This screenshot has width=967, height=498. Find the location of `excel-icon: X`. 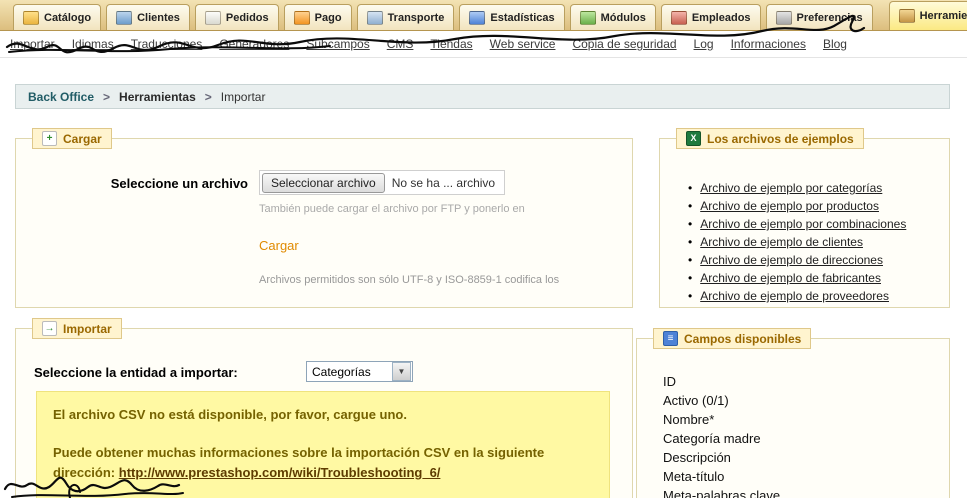

excel-icon: X is located at coordinates (693, 138).